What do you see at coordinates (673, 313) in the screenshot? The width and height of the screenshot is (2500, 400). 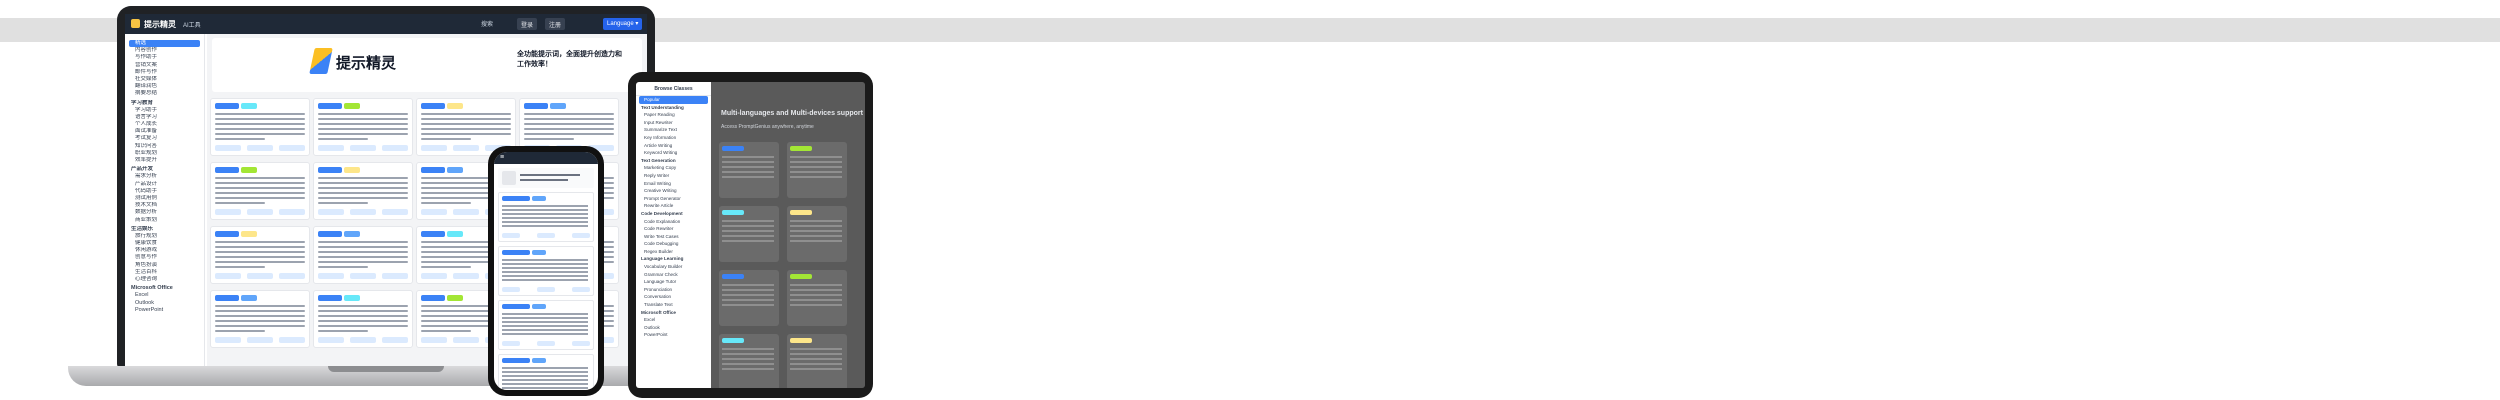 I see `tablet-sidebar-item: Microsoft Office` at bounding box center [673, 313].